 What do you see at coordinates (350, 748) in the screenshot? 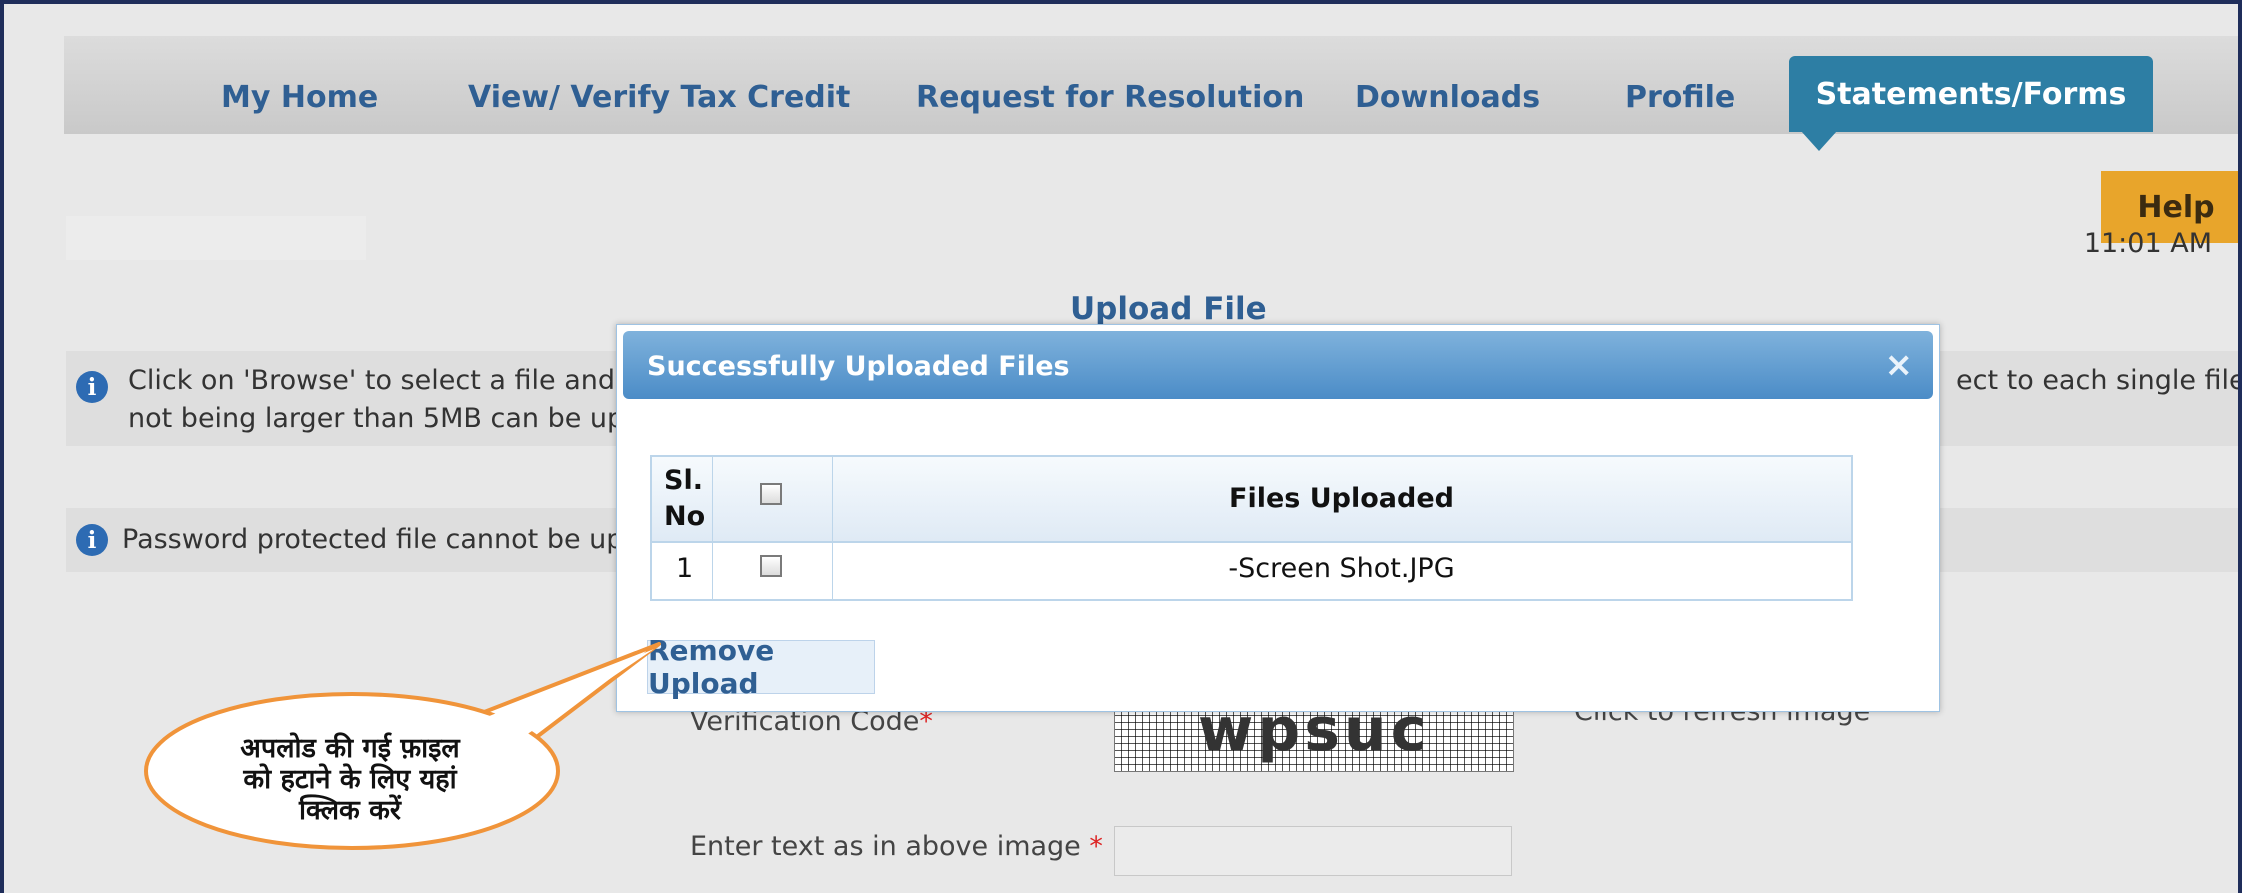
I see `callout-line1: अपलोड की गई फ़ाइल` at bounding box center [350, 748].